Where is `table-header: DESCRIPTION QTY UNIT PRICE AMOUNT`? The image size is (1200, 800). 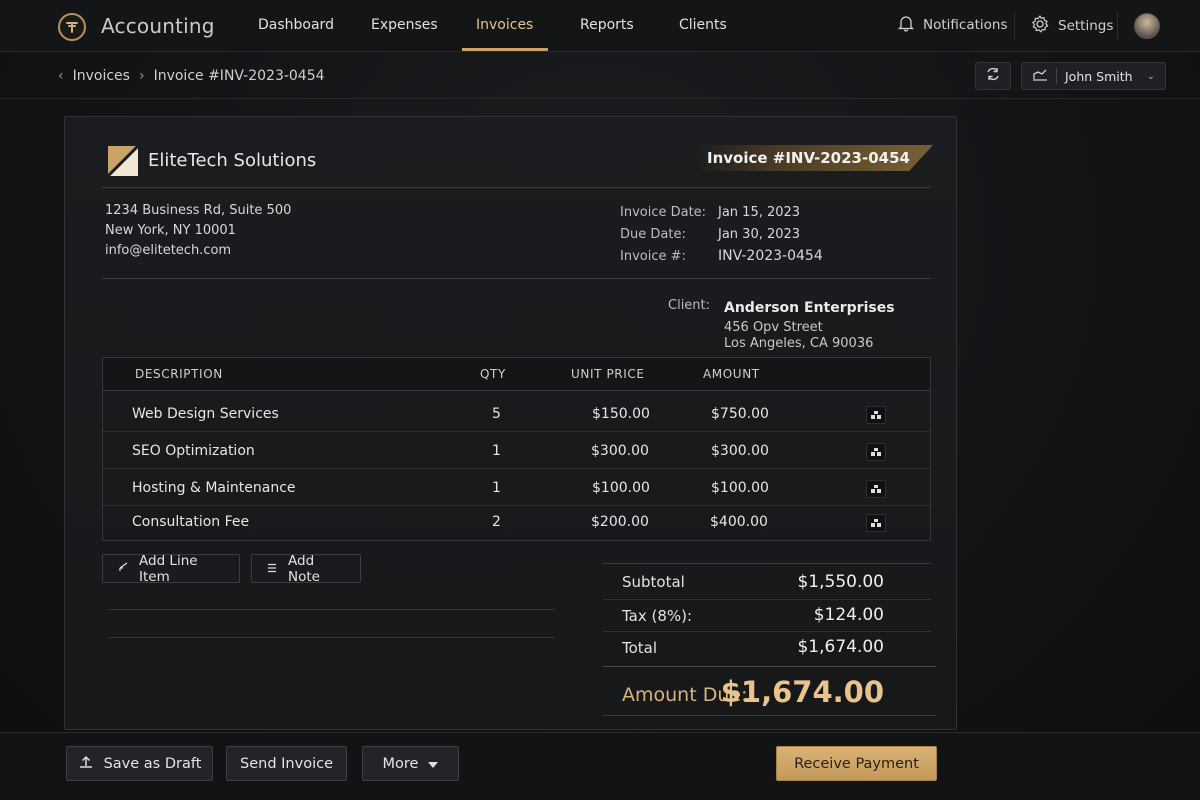 table-header: DESCRIPTION QTY UNIT PRICE AMOUNT is located at coordinates (516, 374).